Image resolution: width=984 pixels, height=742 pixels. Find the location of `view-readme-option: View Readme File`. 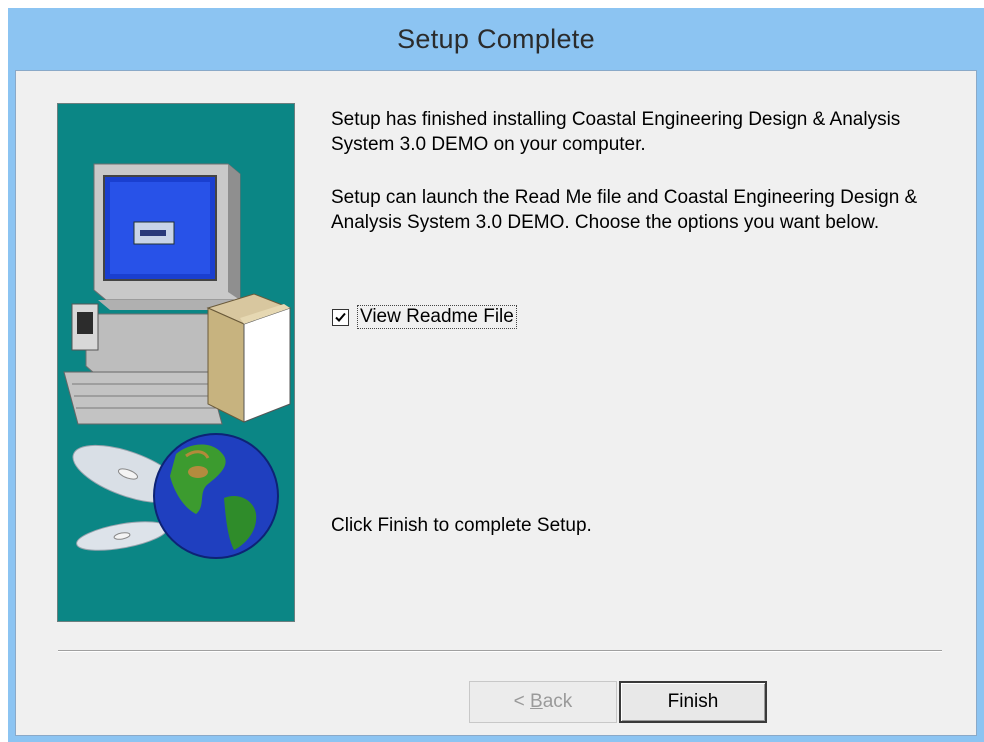

view-readme-option: View Readme File is located at coordinates (424, 317).